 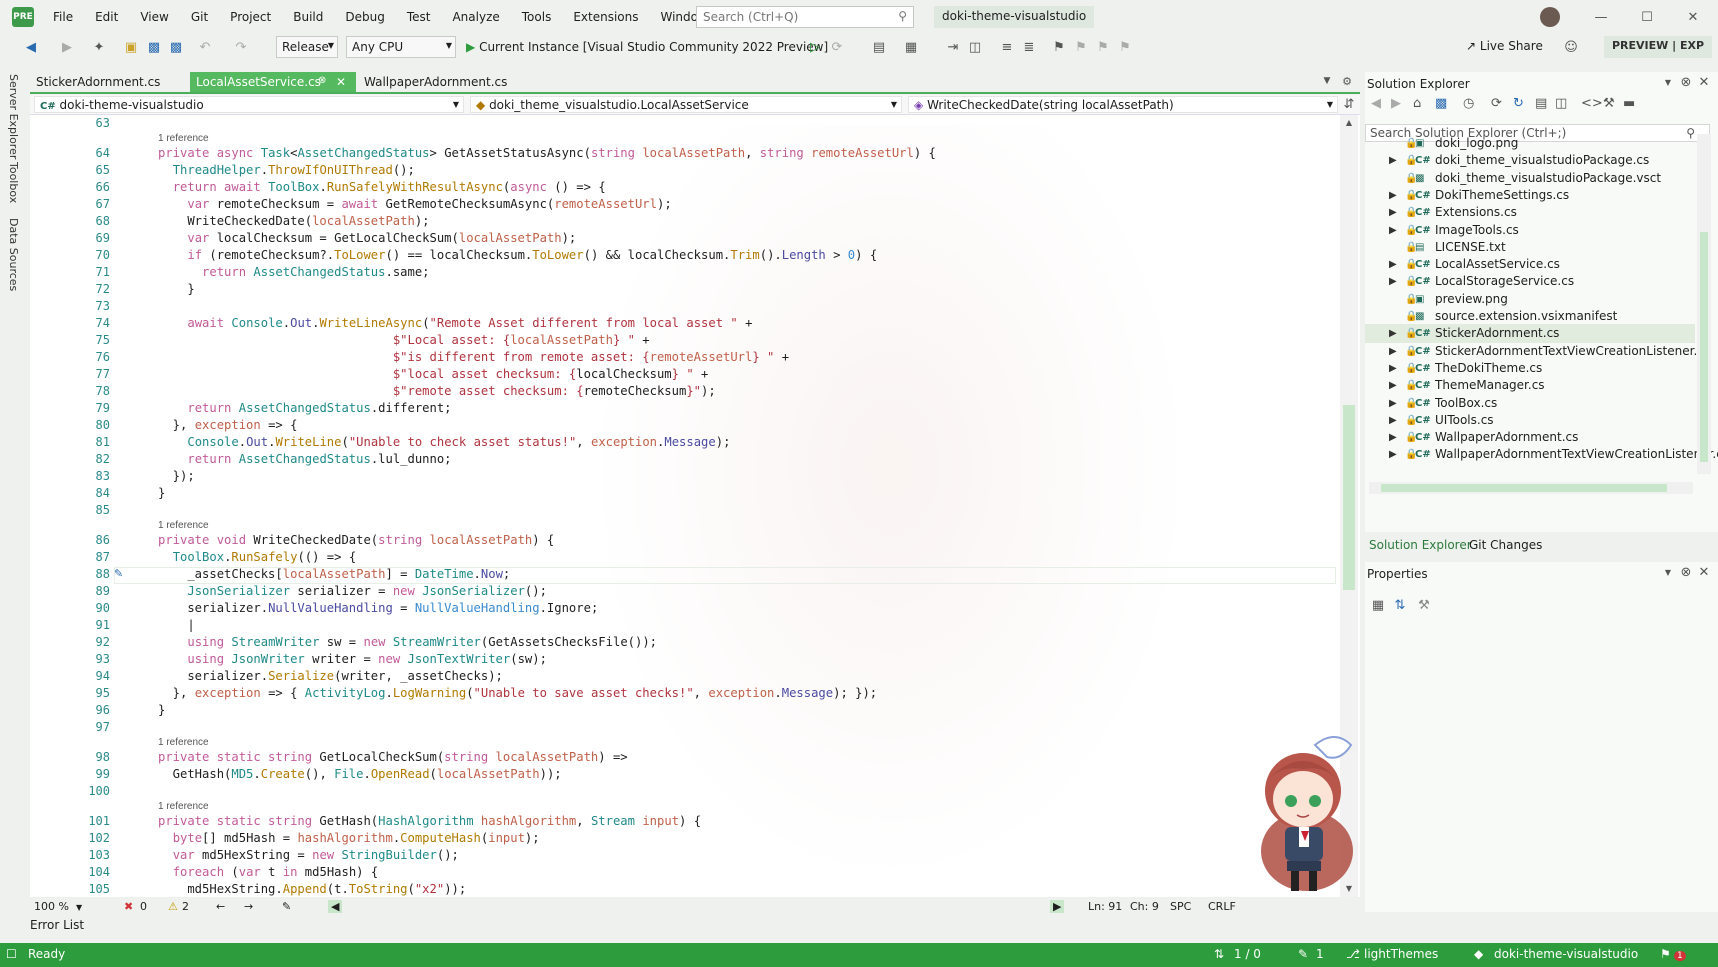 What do you see at coordinates (1530, 281) in the screenshot?
I see `tree-item: ▶ 🔒 C# LocalStorageService.cs` at bounding box center [1530, 281].